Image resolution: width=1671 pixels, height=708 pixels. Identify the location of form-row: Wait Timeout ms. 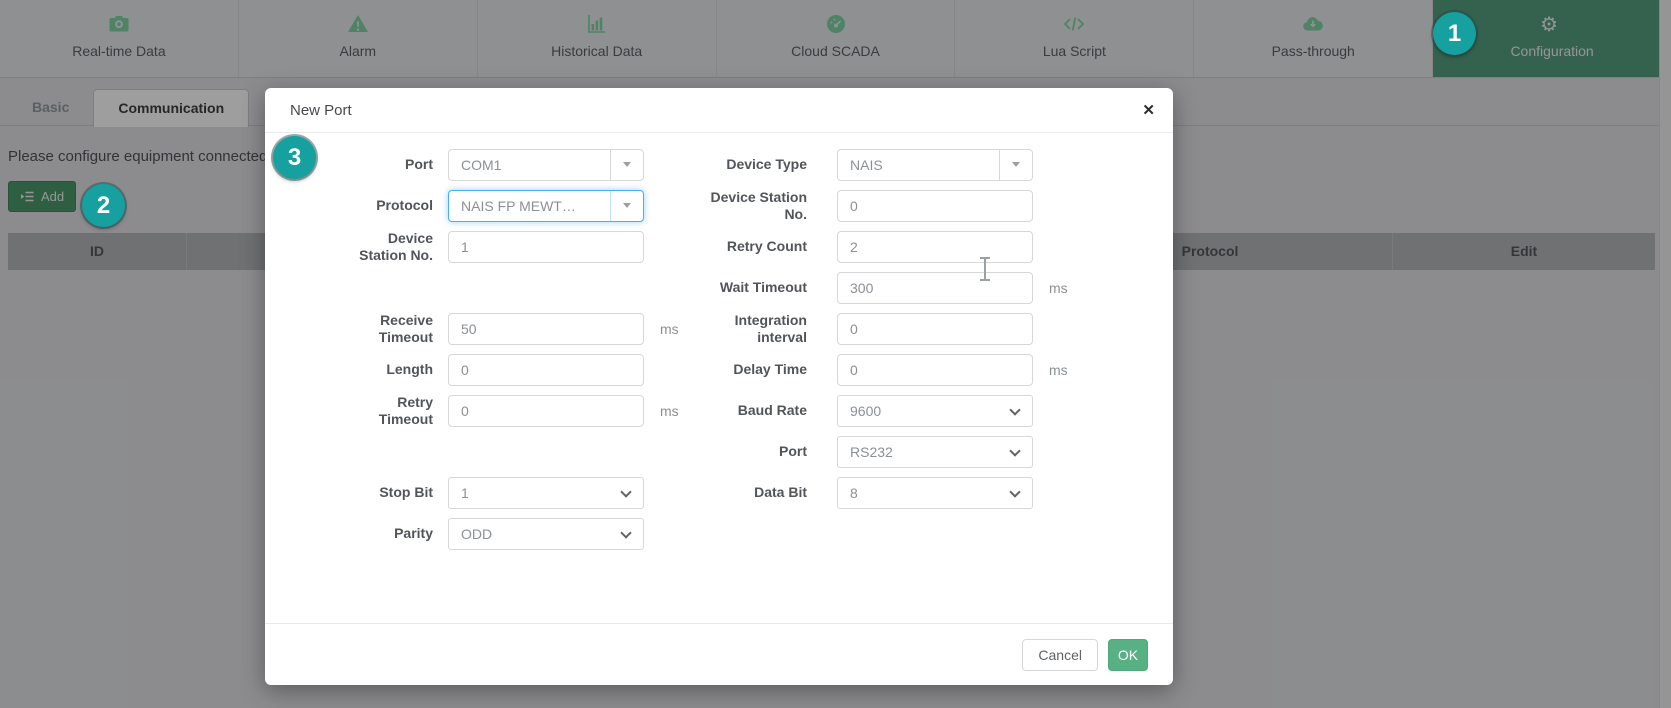
(719, 287).